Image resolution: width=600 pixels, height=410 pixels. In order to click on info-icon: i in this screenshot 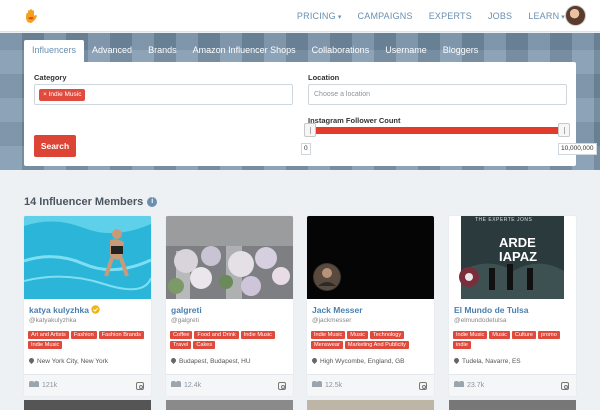, I will do `click(152, 202)`.